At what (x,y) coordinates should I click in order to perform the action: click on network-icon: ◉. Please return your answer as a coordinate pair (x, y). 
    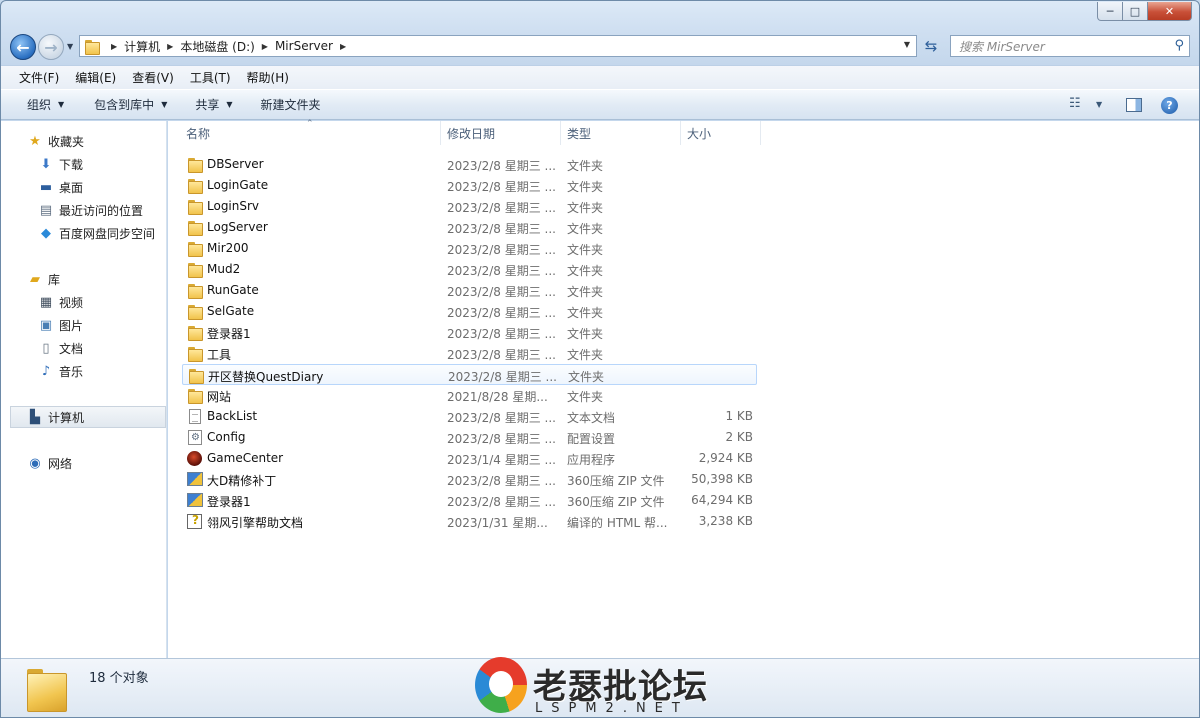
    Looking at the image, I should click on (35, 463).